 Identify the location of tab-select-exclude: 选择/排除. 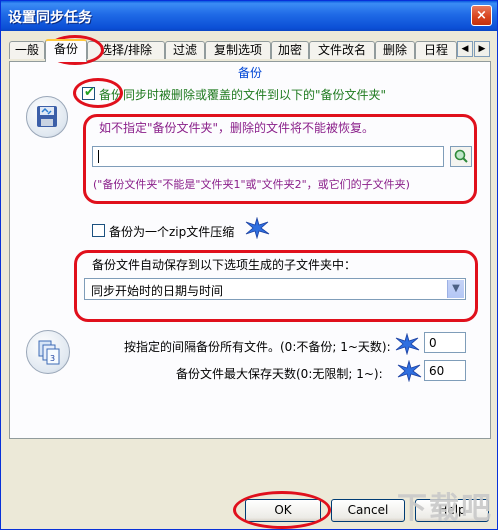
(126, 50).